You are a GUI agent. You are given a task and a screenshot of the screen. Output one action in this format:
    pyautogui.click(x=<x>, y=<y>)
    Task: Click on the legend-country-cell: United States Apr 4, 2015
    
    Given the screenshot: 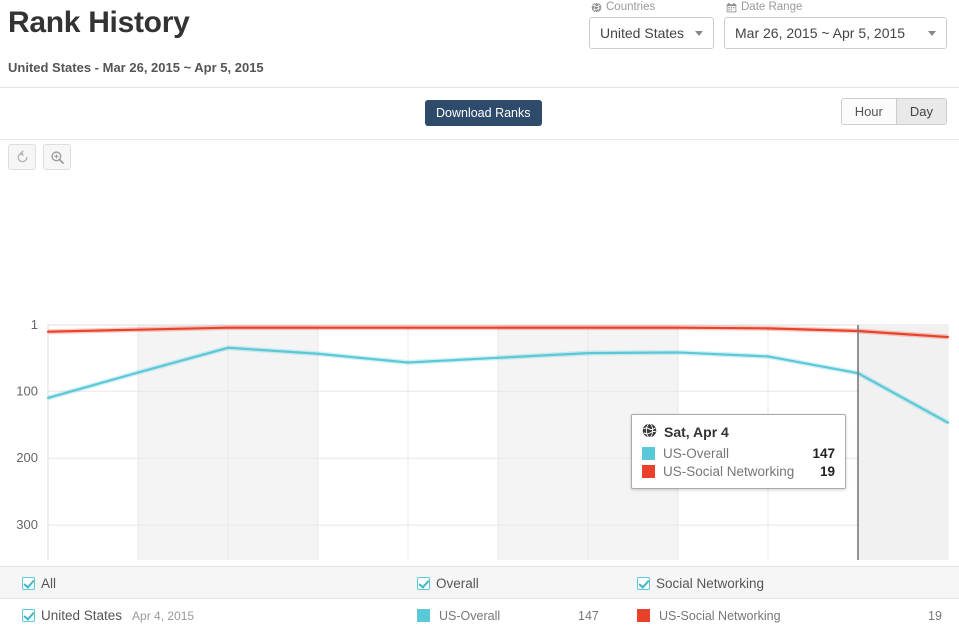 What is the action you would take?
    pyautogui.click(x=108, y=615)
    